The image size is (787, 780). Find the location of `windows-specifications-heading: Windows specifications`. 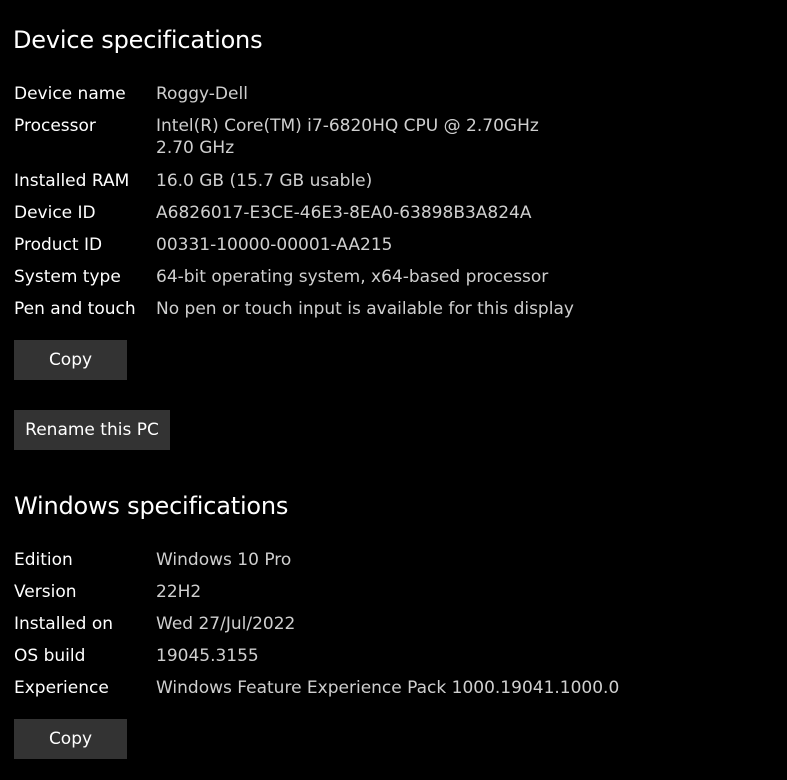

windows-specifications-heading: Windows specifications is located at coordinates (151, 506).